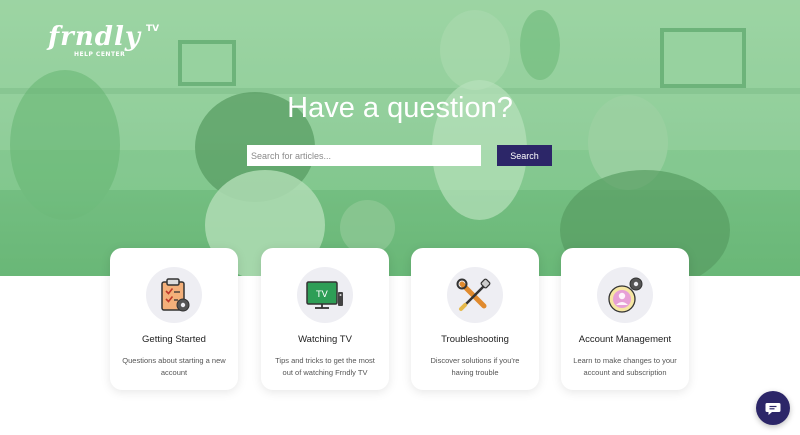 This screenshot has width=800, height=435. What do you see at coordinates (174, 339) in the screenshot?
I see `category-title: Getting Started` at bounding box center [174, 339].